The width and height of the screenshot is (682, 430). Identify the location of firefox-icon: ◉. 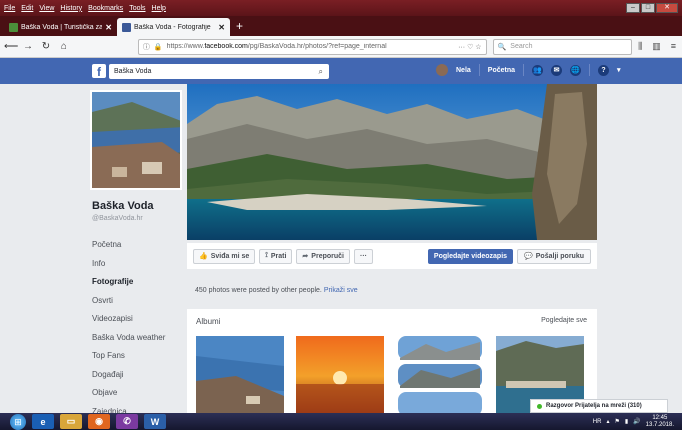
(99, 421).